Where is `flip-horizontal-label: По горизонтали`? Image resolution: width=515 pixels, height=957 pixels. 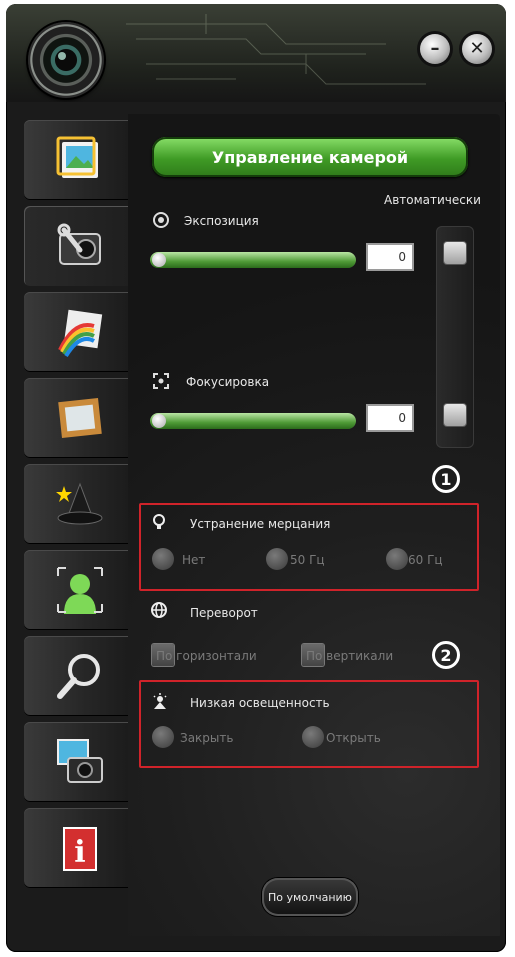
flip-horizontal-label: По горизонтали is located at coordinates (206, 656).